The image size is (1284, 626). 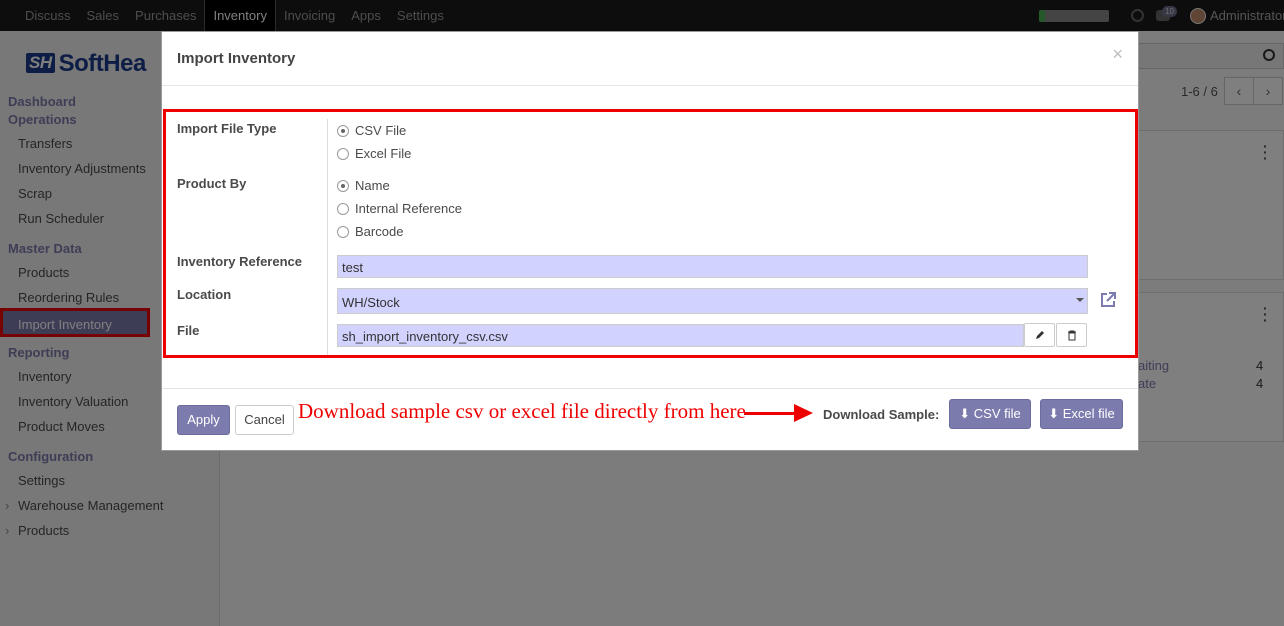 What do you see at coordinates (188, 330) in the screenshot?
I see `file-label: File` at bounding box center [188, 330].